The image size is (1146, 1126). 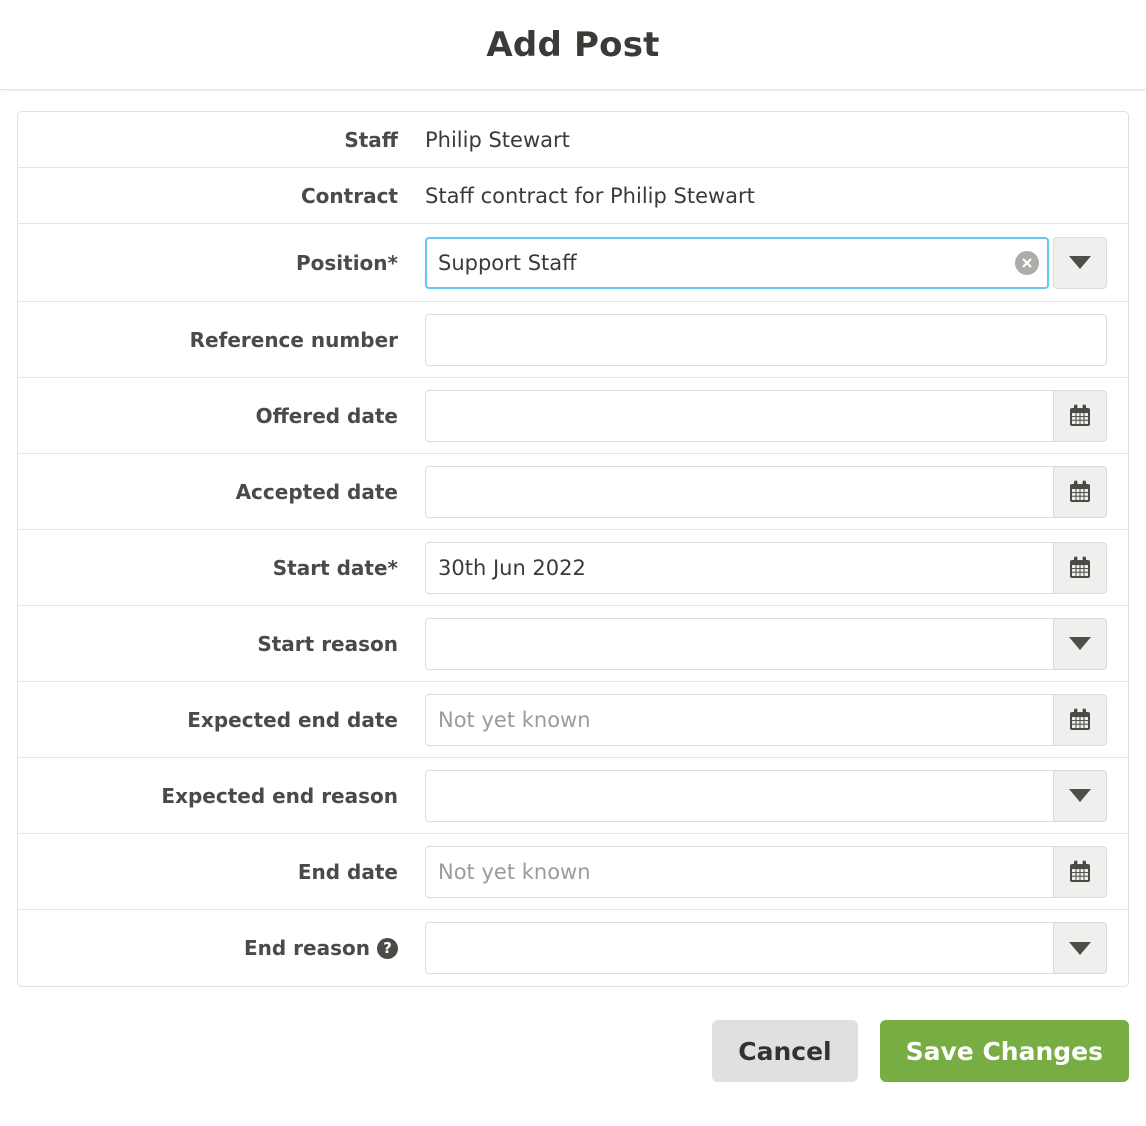 I want to click on table-row-reference-number: Reference number, so click(x=573, y=340).